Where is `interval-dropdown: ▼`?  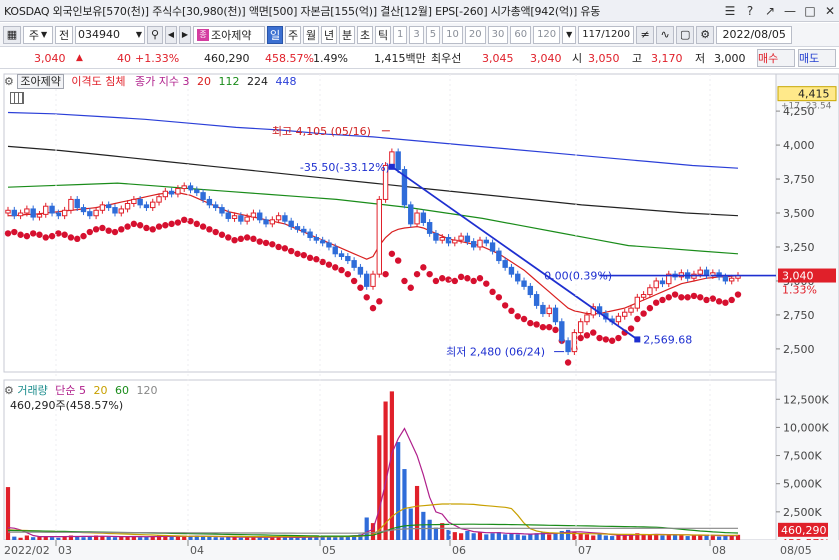
interval-dropdown: ▼ is located at coordinates (569, 34).